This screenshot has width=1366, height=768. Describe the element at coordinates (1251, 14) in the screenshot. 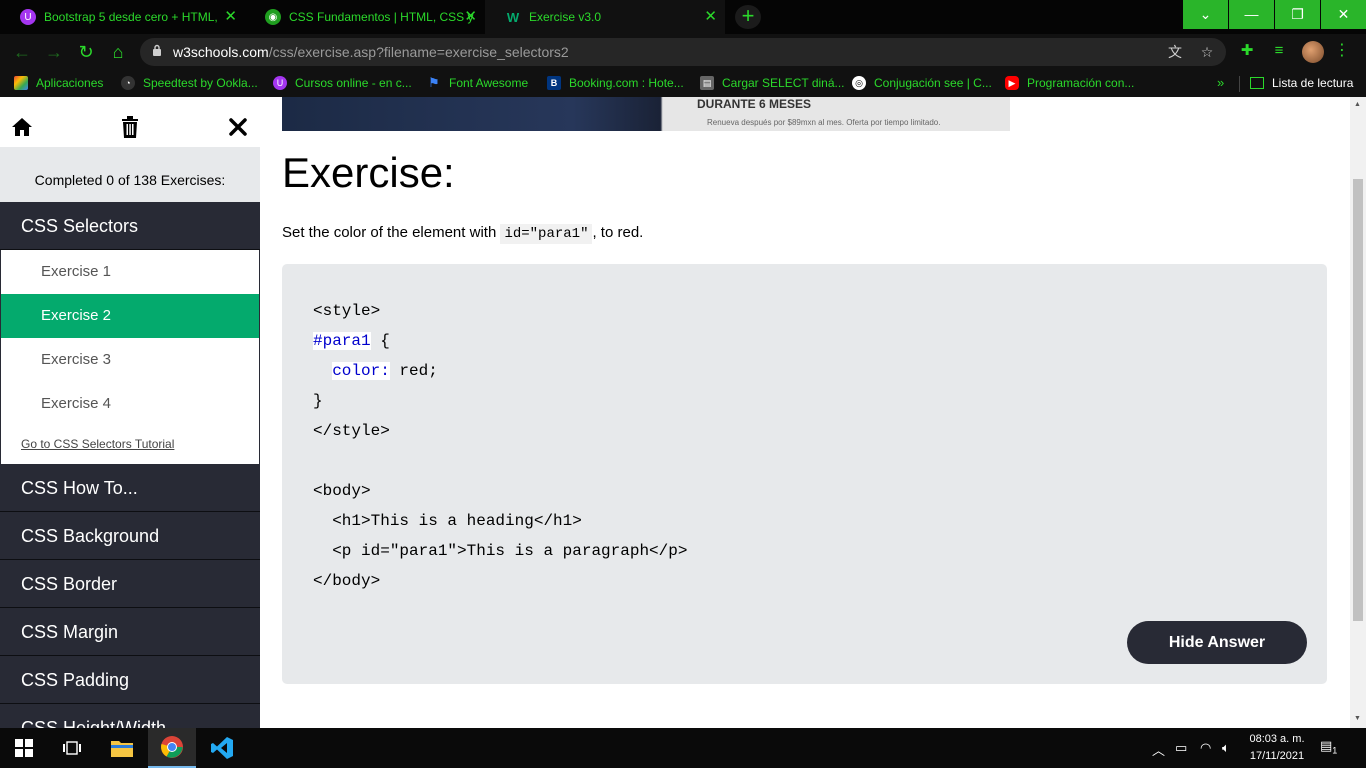

I see `minimize-button: —` at that location.